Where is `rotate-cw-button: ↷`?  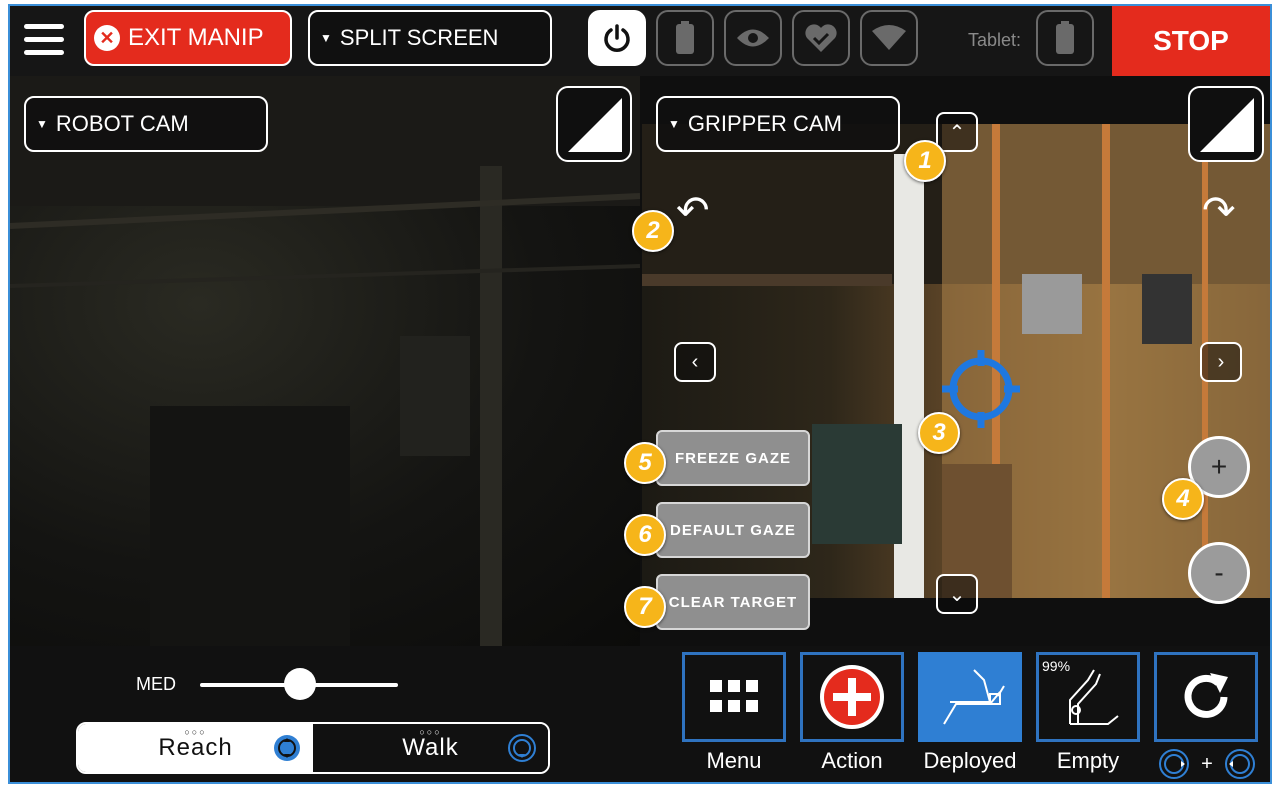 rotate-cw-button: ↷ is located at coordinates (1219, 211).